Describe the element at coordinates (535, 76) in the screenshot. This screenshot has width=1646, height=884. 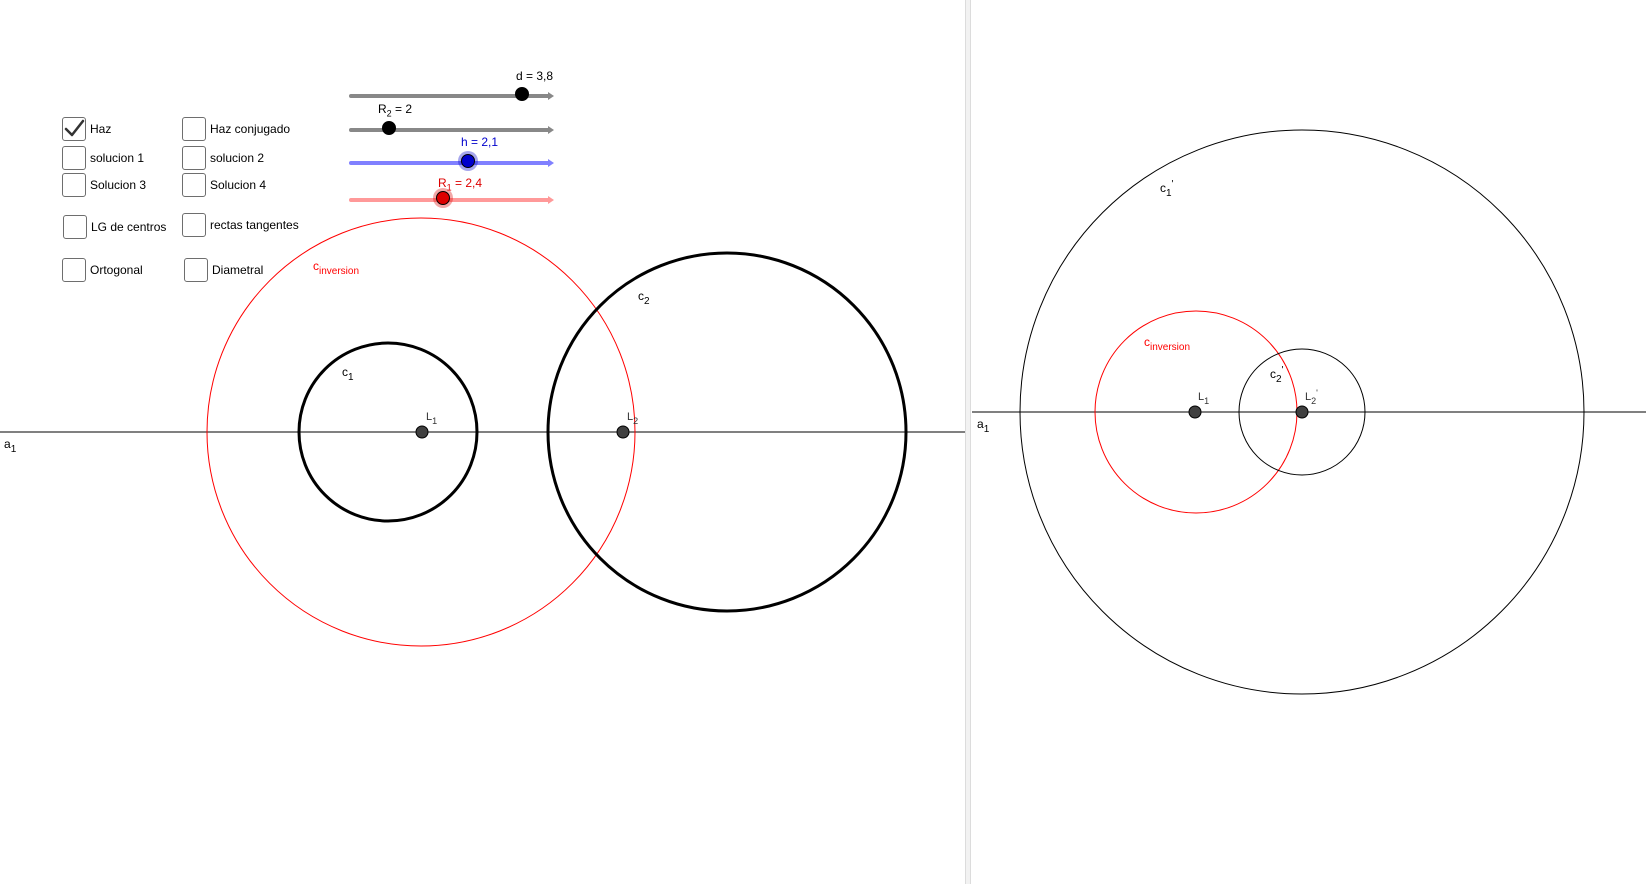
I see `slider-d-label: d = 3,8` at that location.